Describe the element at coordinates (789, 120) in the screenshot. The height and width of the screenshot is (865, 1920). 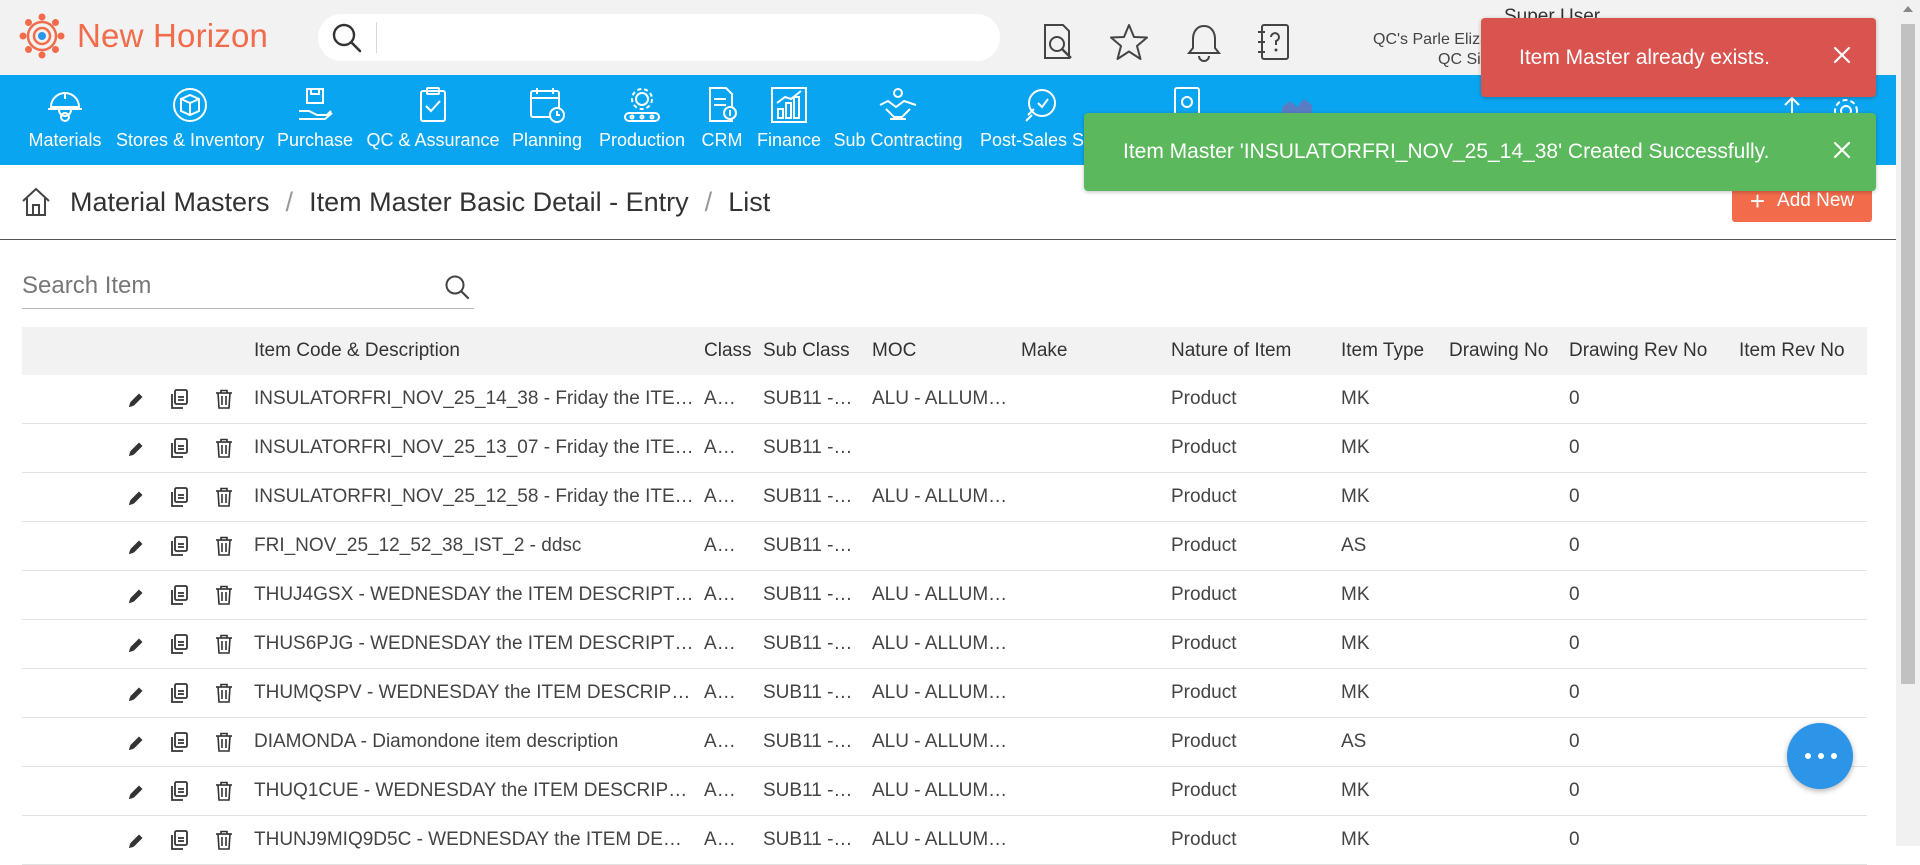
I see `nav-finance: Finance` at that location.